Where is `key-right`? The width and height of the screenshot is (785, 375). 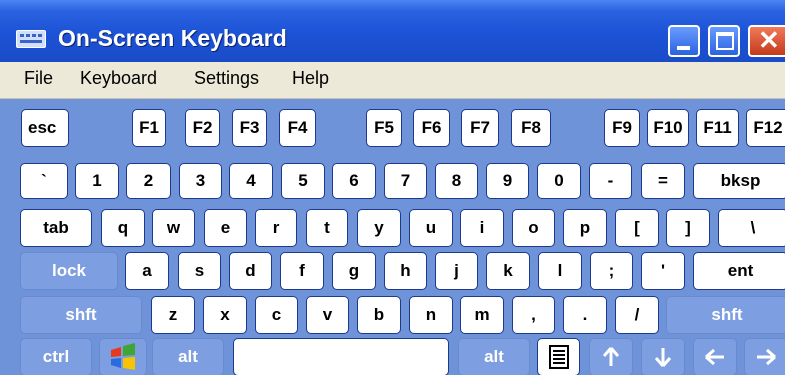
key-right is located at coordinates (764, 356).